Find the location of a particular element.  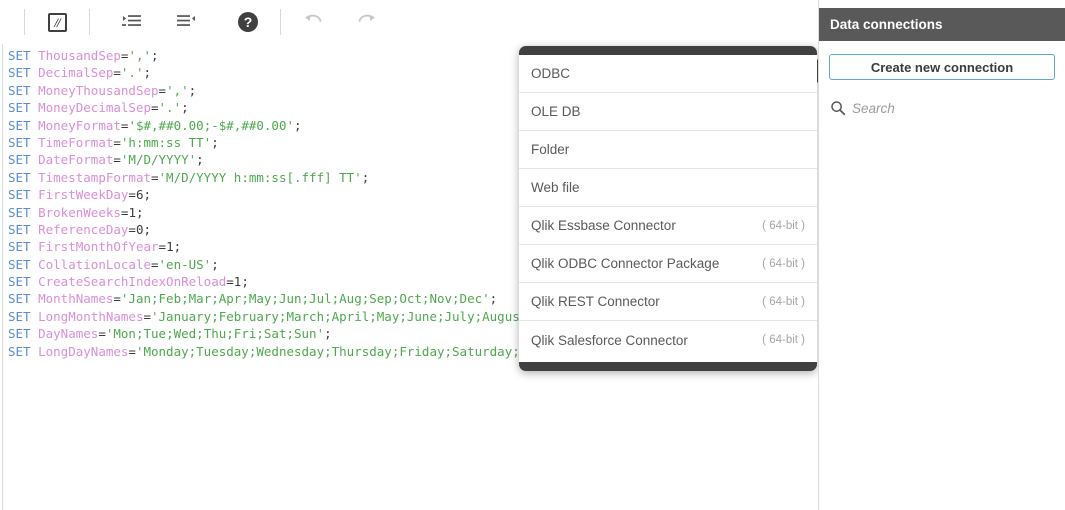

connector-menu-item-label: Web file is located at coordinates (555, 187).